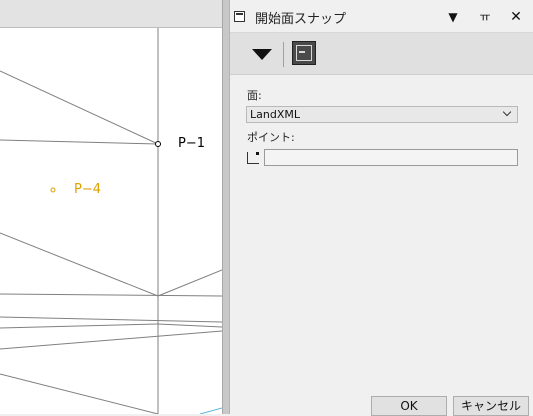  What do you see at coordinates (391, 157) in the screenshot?
I see `point-input` at bounding box center [391, 157].